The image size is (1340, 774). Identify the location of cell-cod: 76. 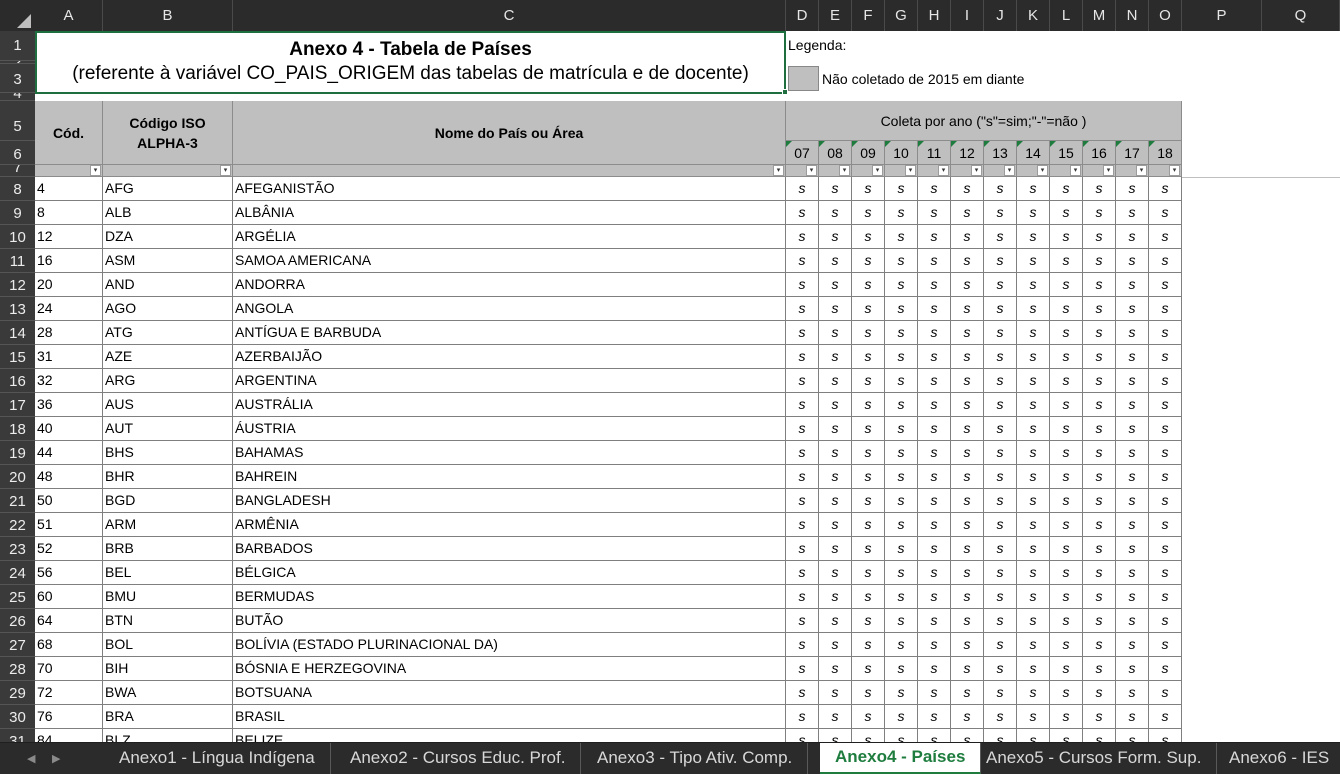
(69, 717).